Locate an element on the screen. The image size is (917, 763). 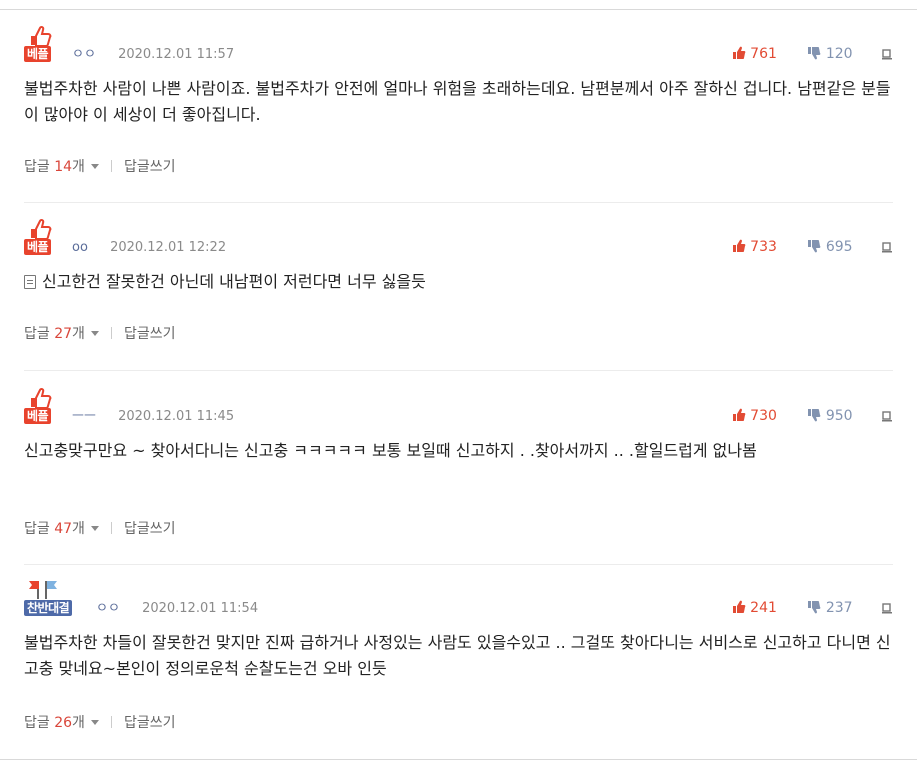
vote-area: 761 120 is located at coordinates (812, 54).